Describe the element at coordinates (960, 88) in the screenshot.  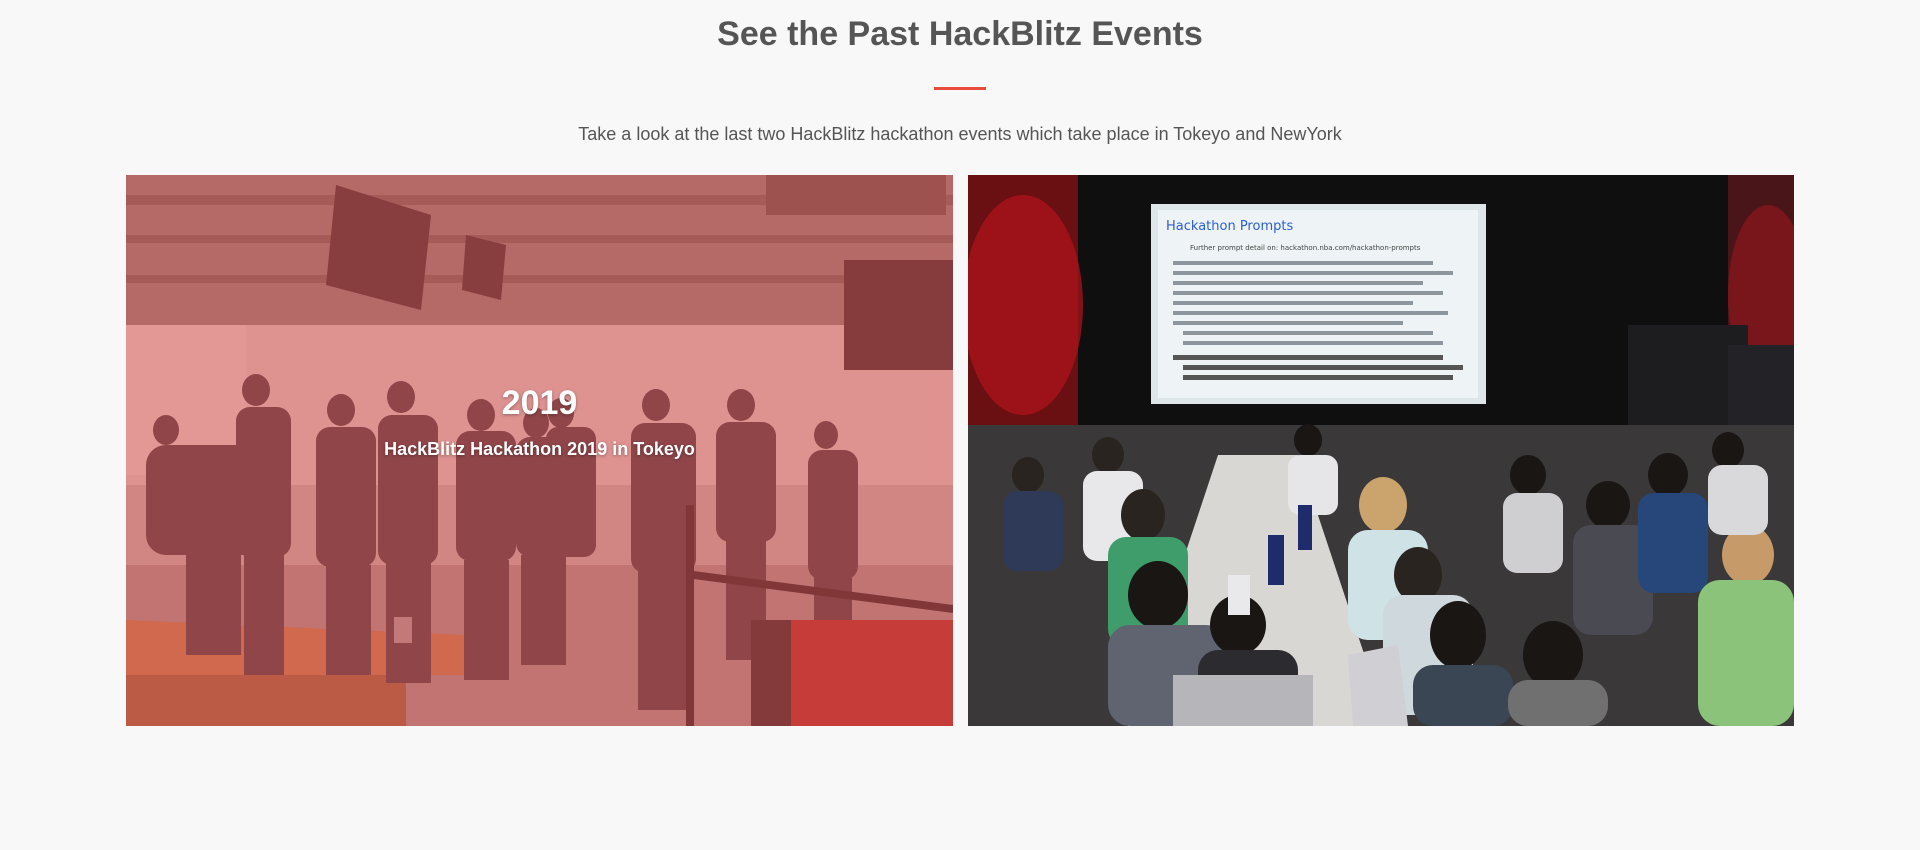
I see `title-divider` at that location.